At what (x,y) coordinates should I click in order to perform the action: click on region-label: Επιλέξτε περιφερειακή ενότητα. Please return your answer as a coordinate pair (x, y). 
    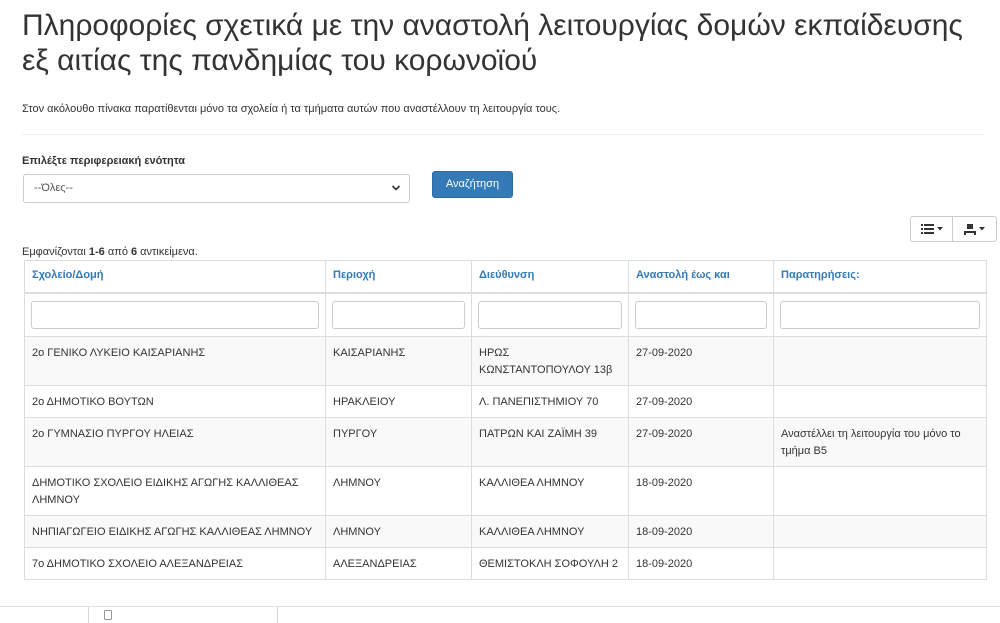
    Looking at the image, I should click on (104, 161).